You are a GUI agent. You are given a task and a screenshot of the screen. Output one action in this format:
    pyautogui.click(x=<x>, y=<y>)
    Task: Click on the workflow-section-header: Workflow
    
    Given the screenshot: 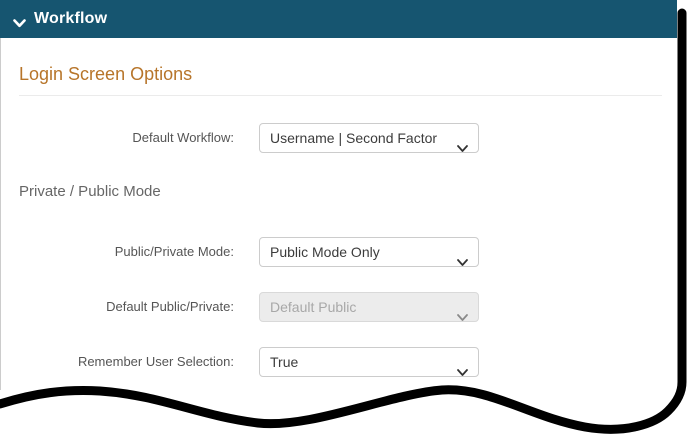 What is the action you would take?
    pyautogui.click(x=338, y=19)
    